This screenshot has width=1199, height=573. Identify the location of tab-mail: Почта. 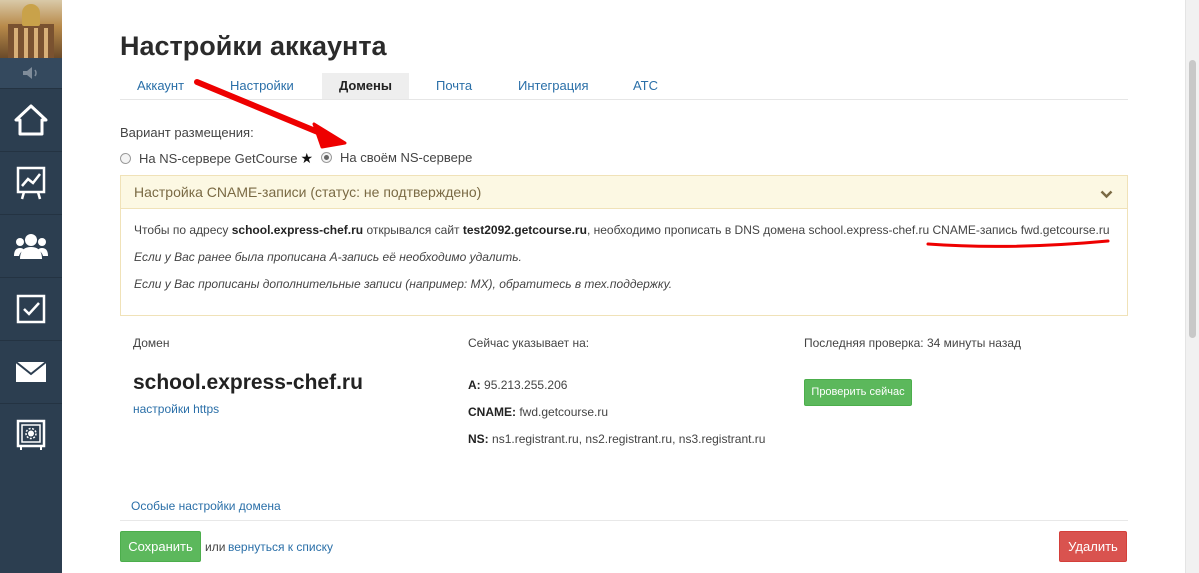
(454, 86).